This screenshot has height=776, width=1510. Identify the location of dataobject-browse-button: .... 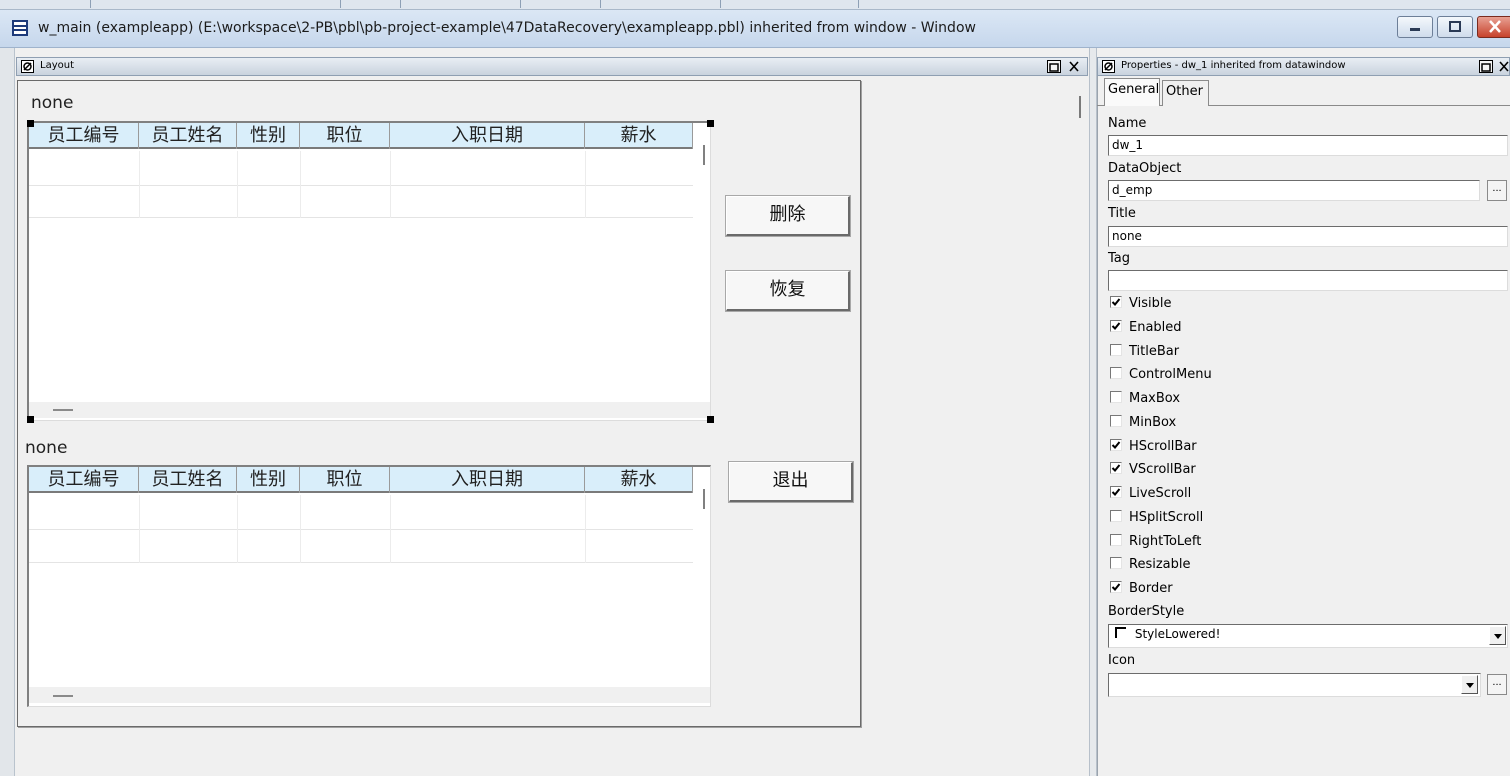
(1497, 190).